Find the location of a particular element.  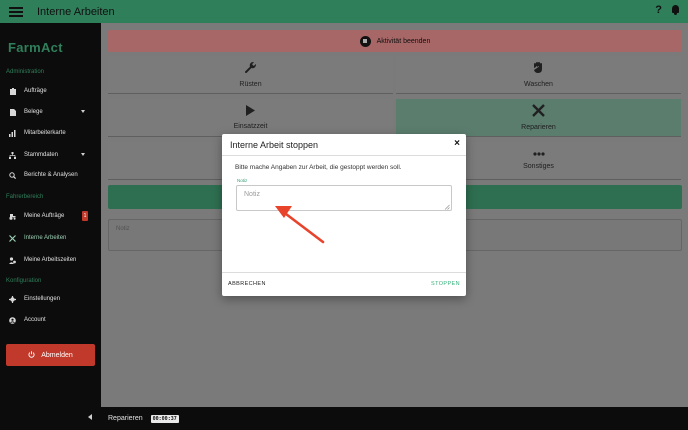

sidebar-item-berichte: Berichte & Analysen is located at coordinates (50, 175).